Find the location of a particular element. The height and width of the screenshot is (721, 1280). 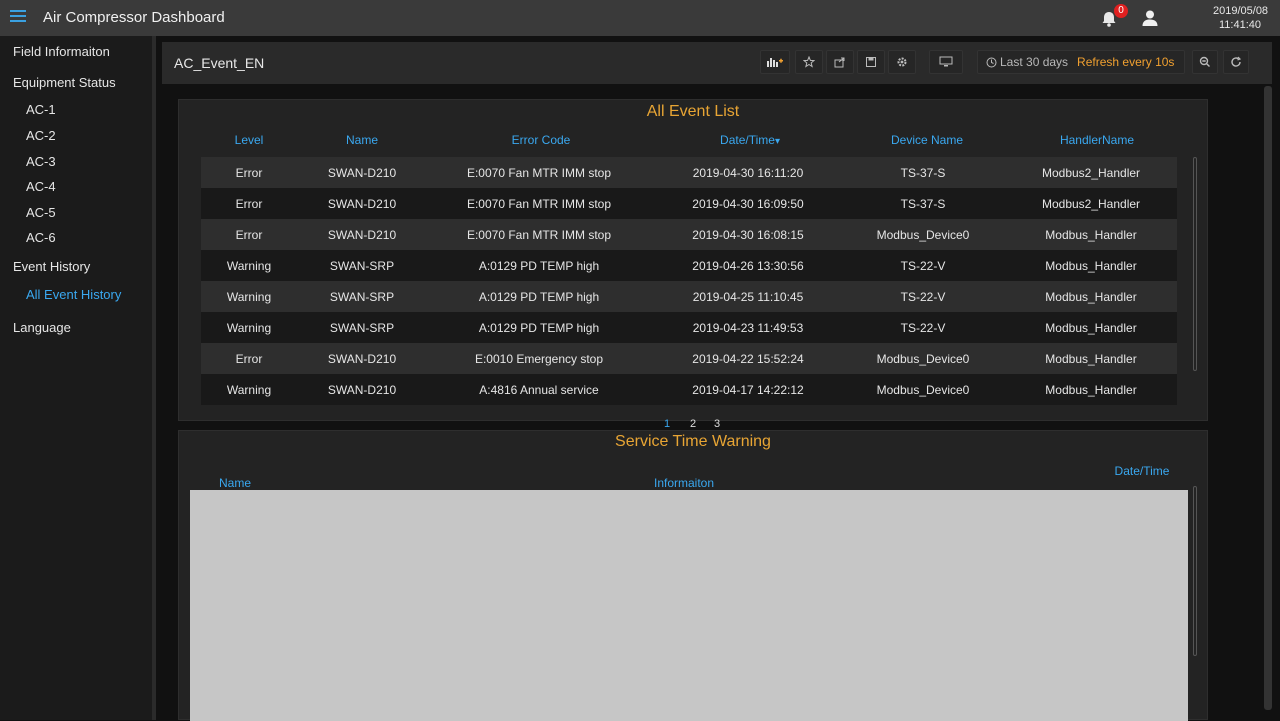

cell-error-code: E:0010 Emergency stop is located at coordinates (539, 359).